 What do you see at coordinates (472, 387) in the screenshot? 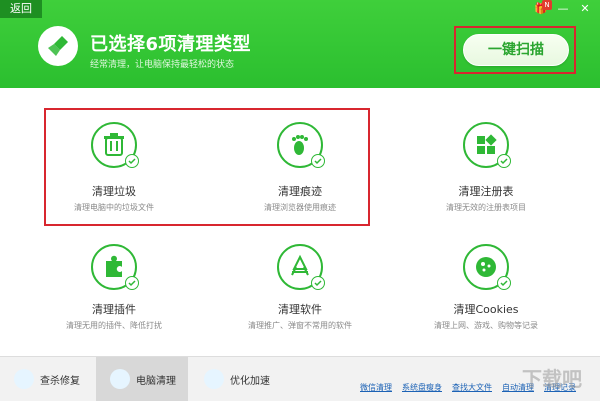
I see `link-find-large-files: 查找大文件` at bounding box center [472, 387].